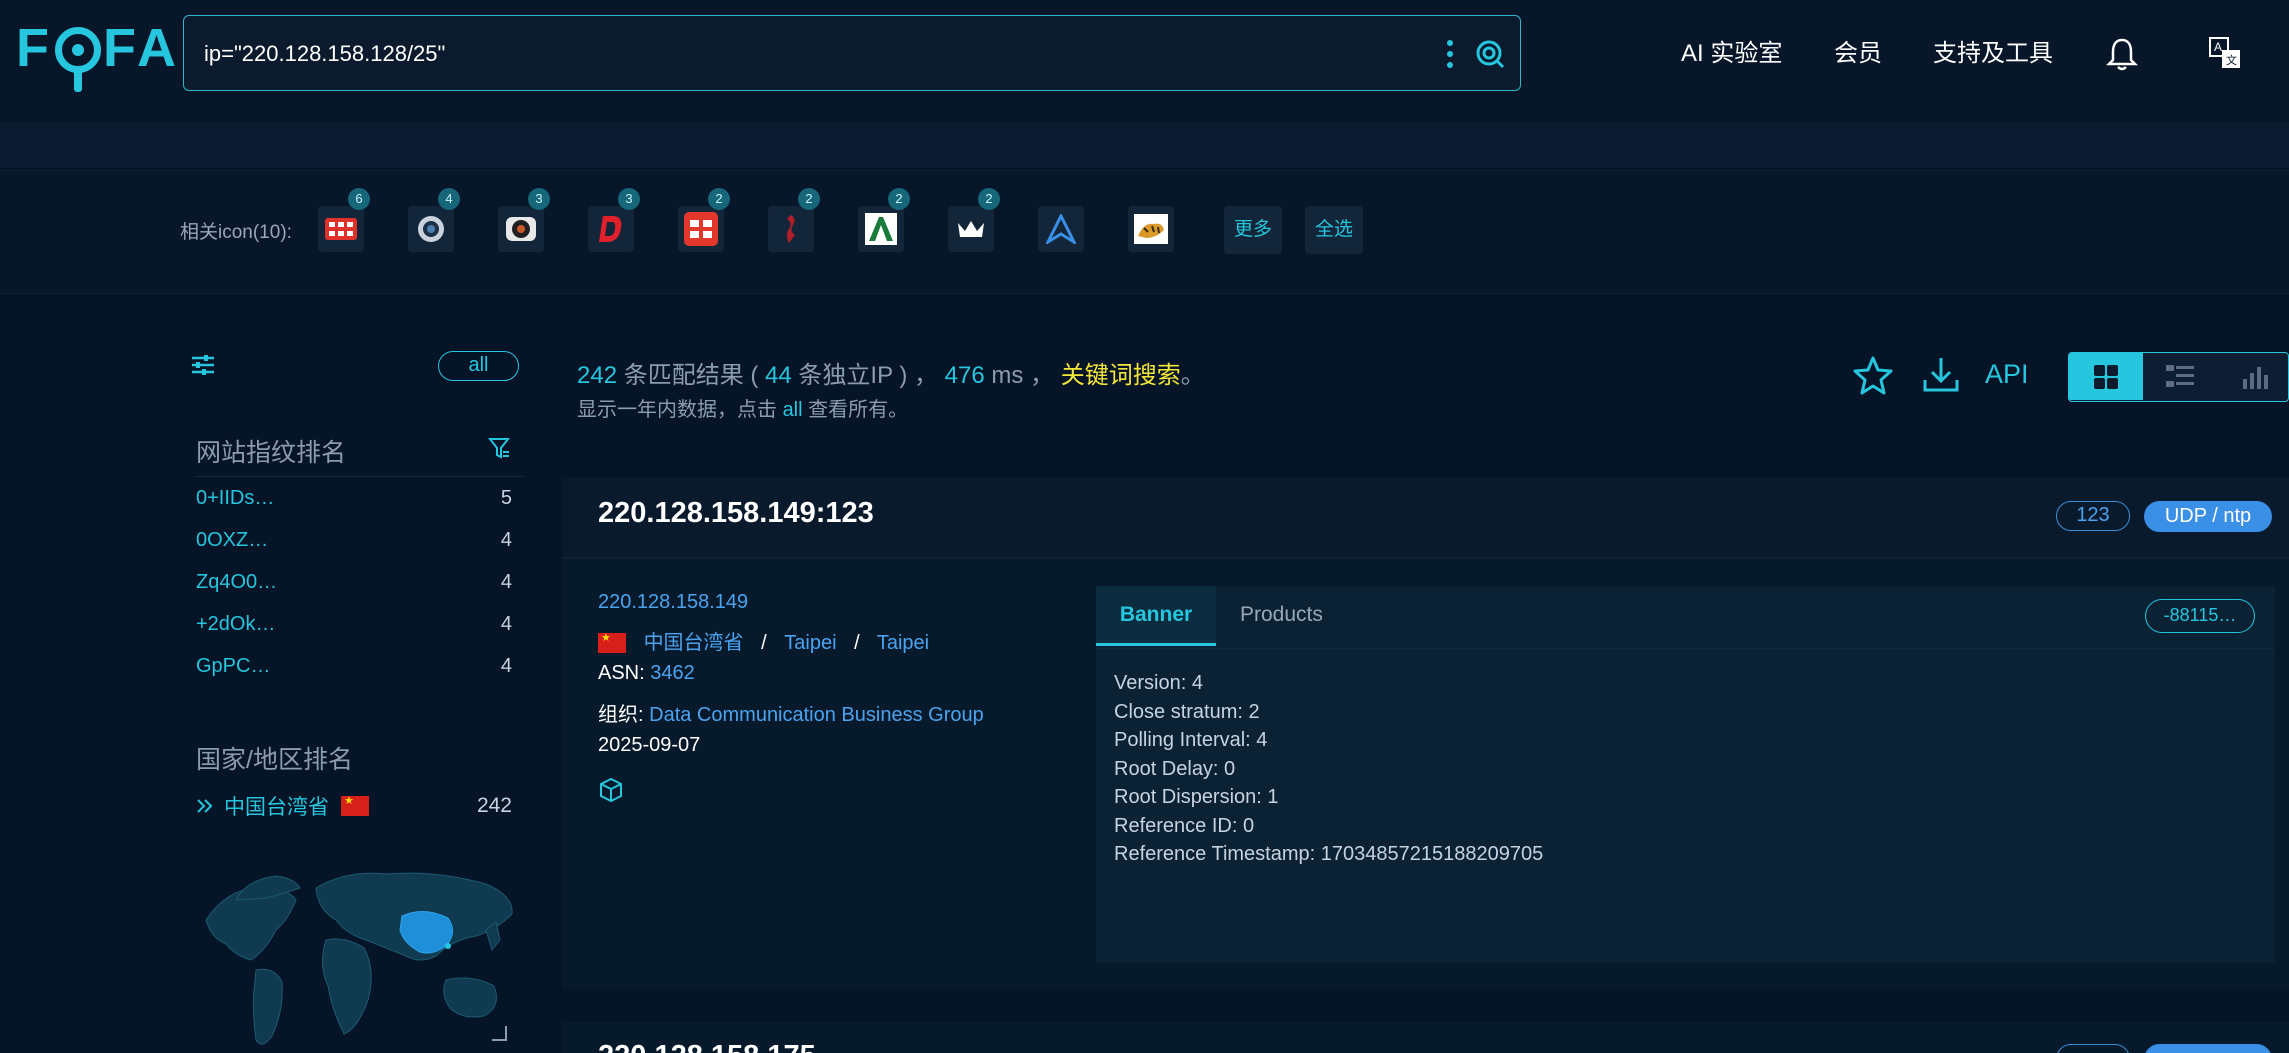 This screenshot has width=2289, height=1053. I want to click on result-ip: 220.128.158.149, so click(673, 602).